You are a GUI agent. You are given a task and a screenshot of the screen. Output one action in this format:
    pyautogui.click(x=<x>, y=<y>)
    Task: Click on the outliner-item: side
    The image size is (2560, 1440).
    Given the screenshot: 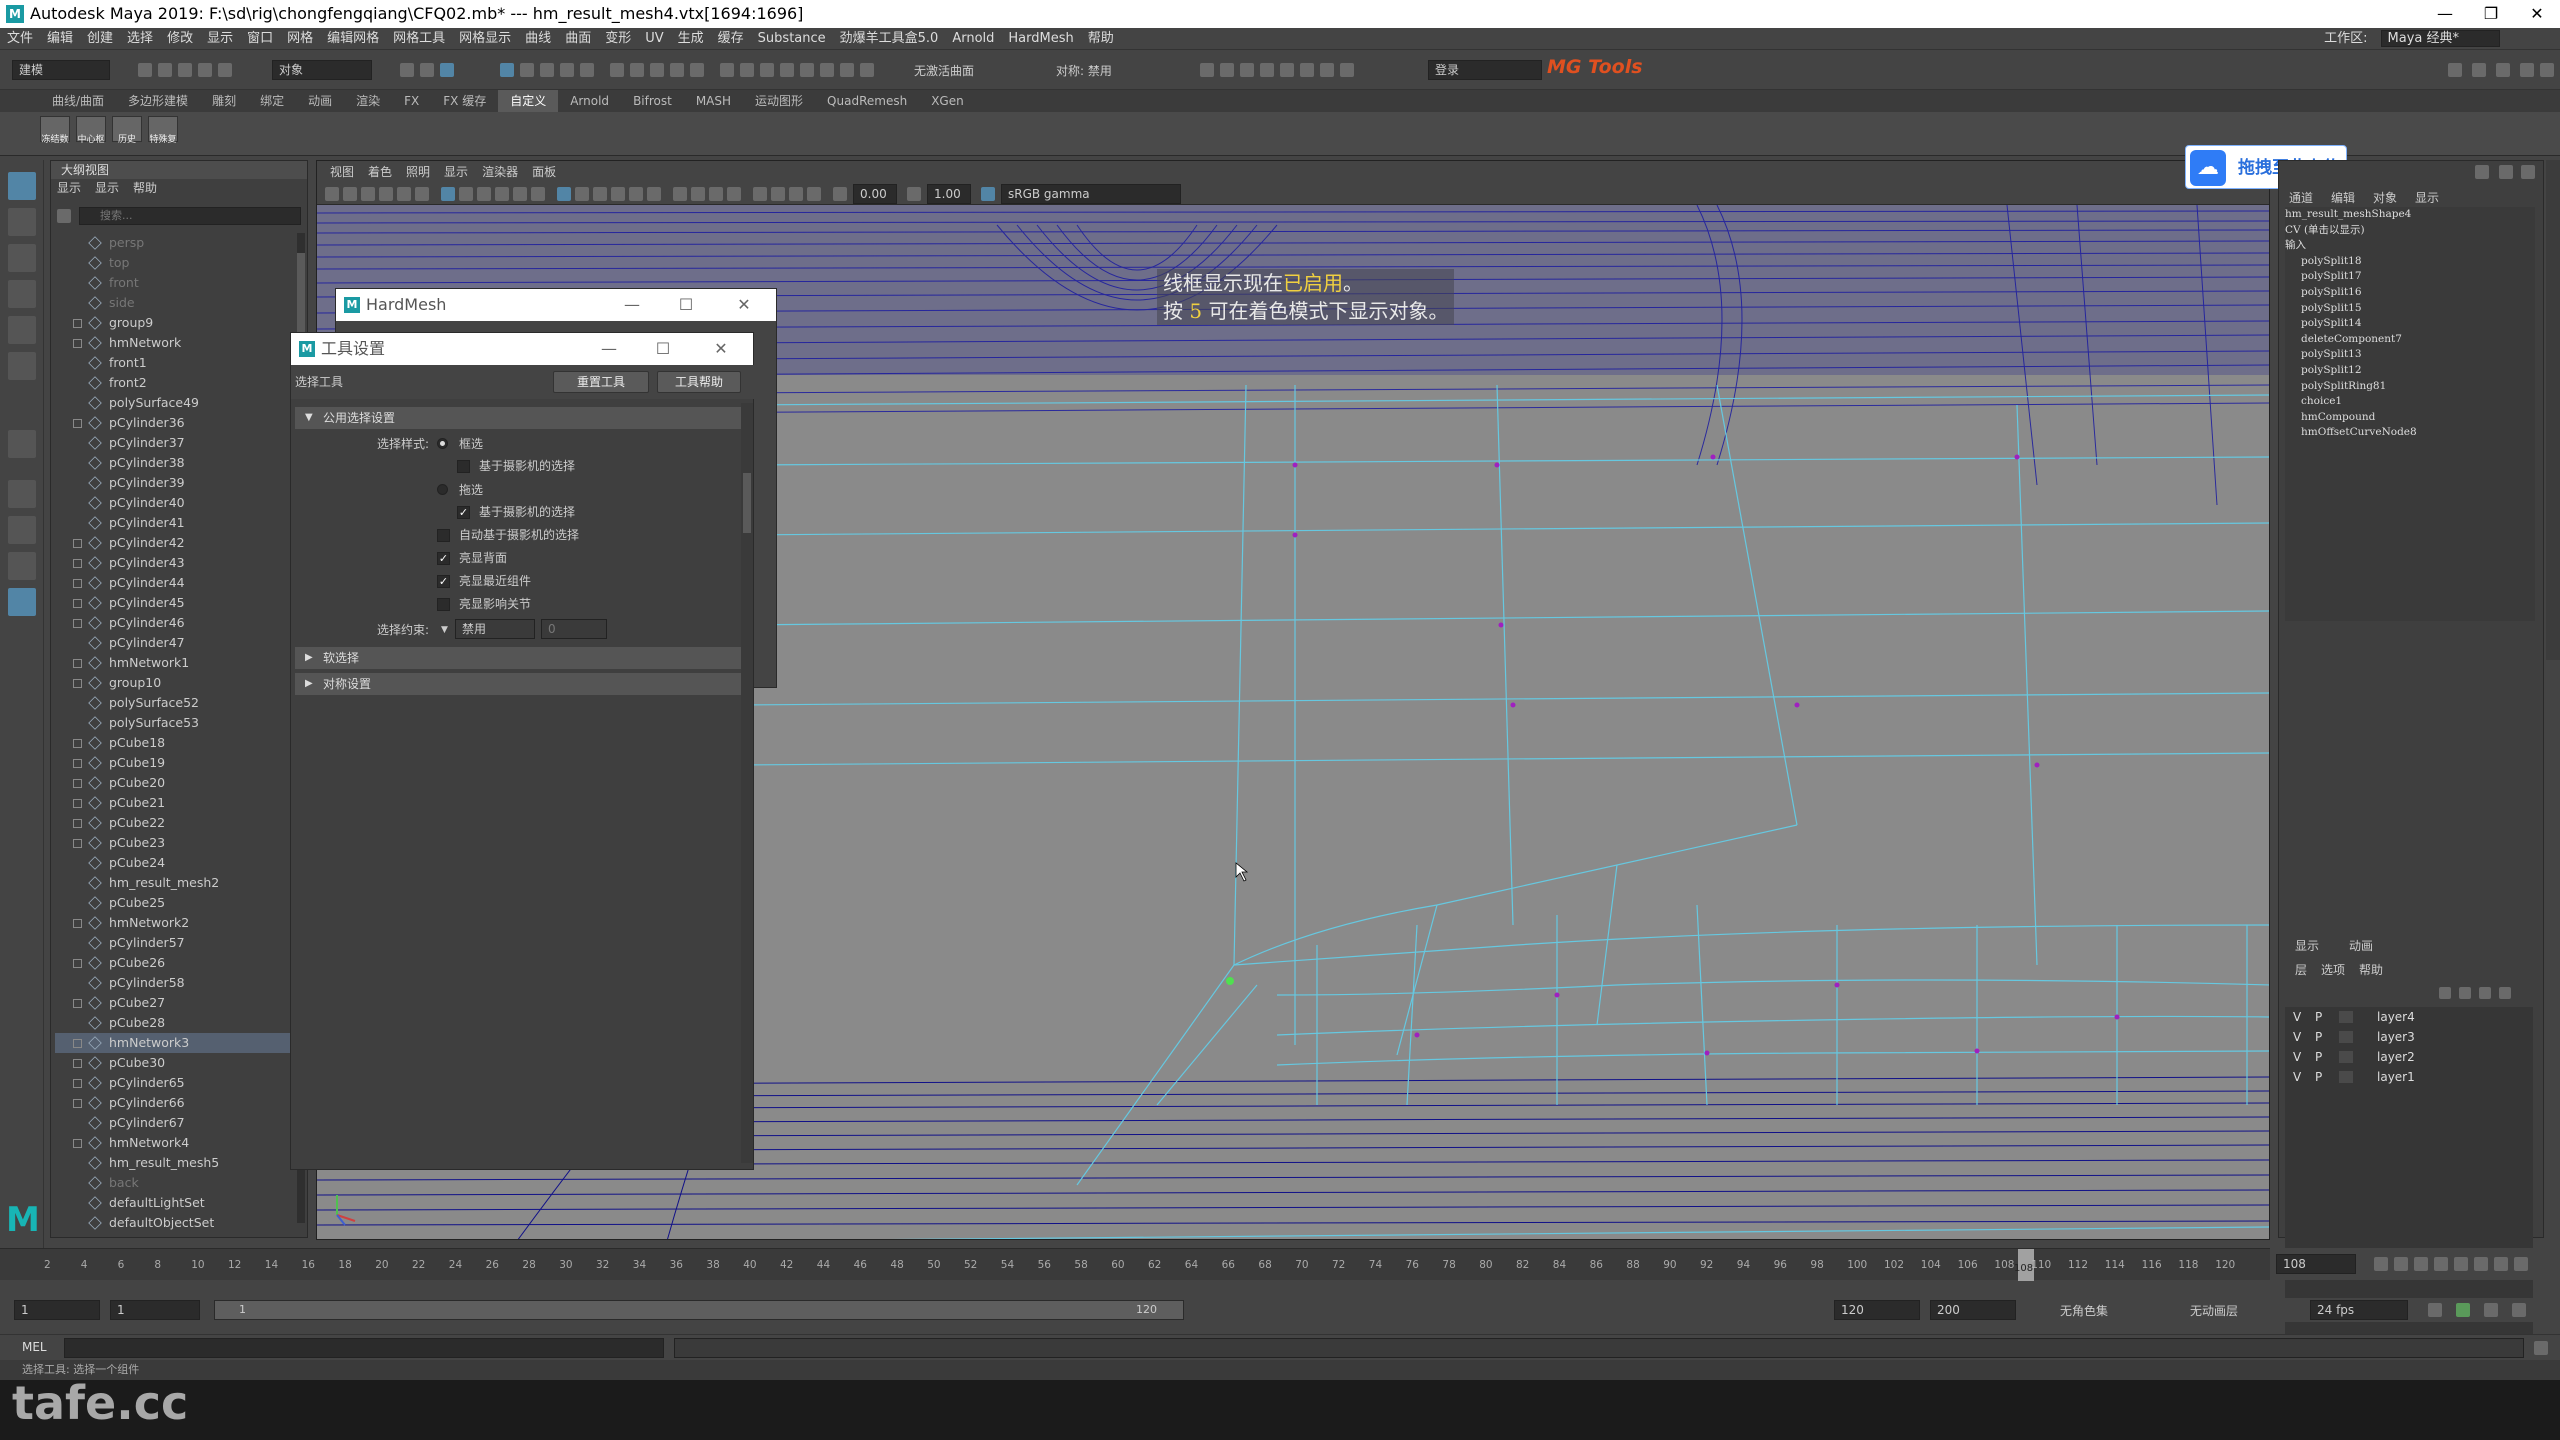 What is the action you would take?
    pyautogui.click(x=175, y=303)
    